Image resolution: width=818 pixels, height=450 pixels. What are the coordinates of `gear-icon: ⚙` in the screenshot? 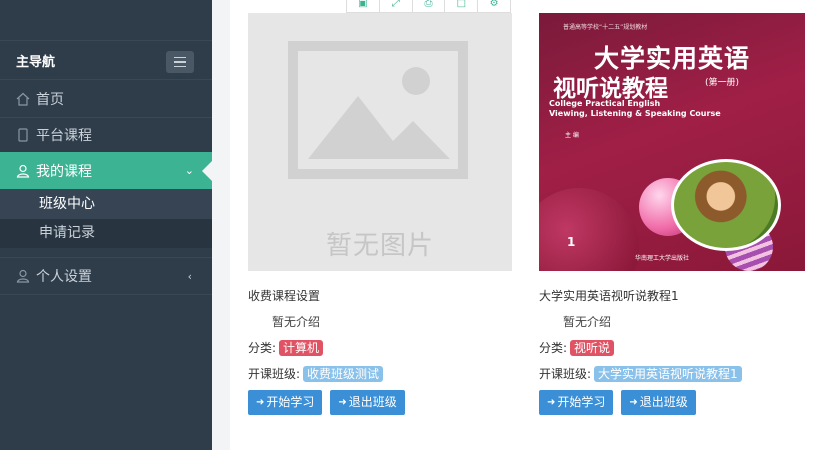 It's located at (494, 6).